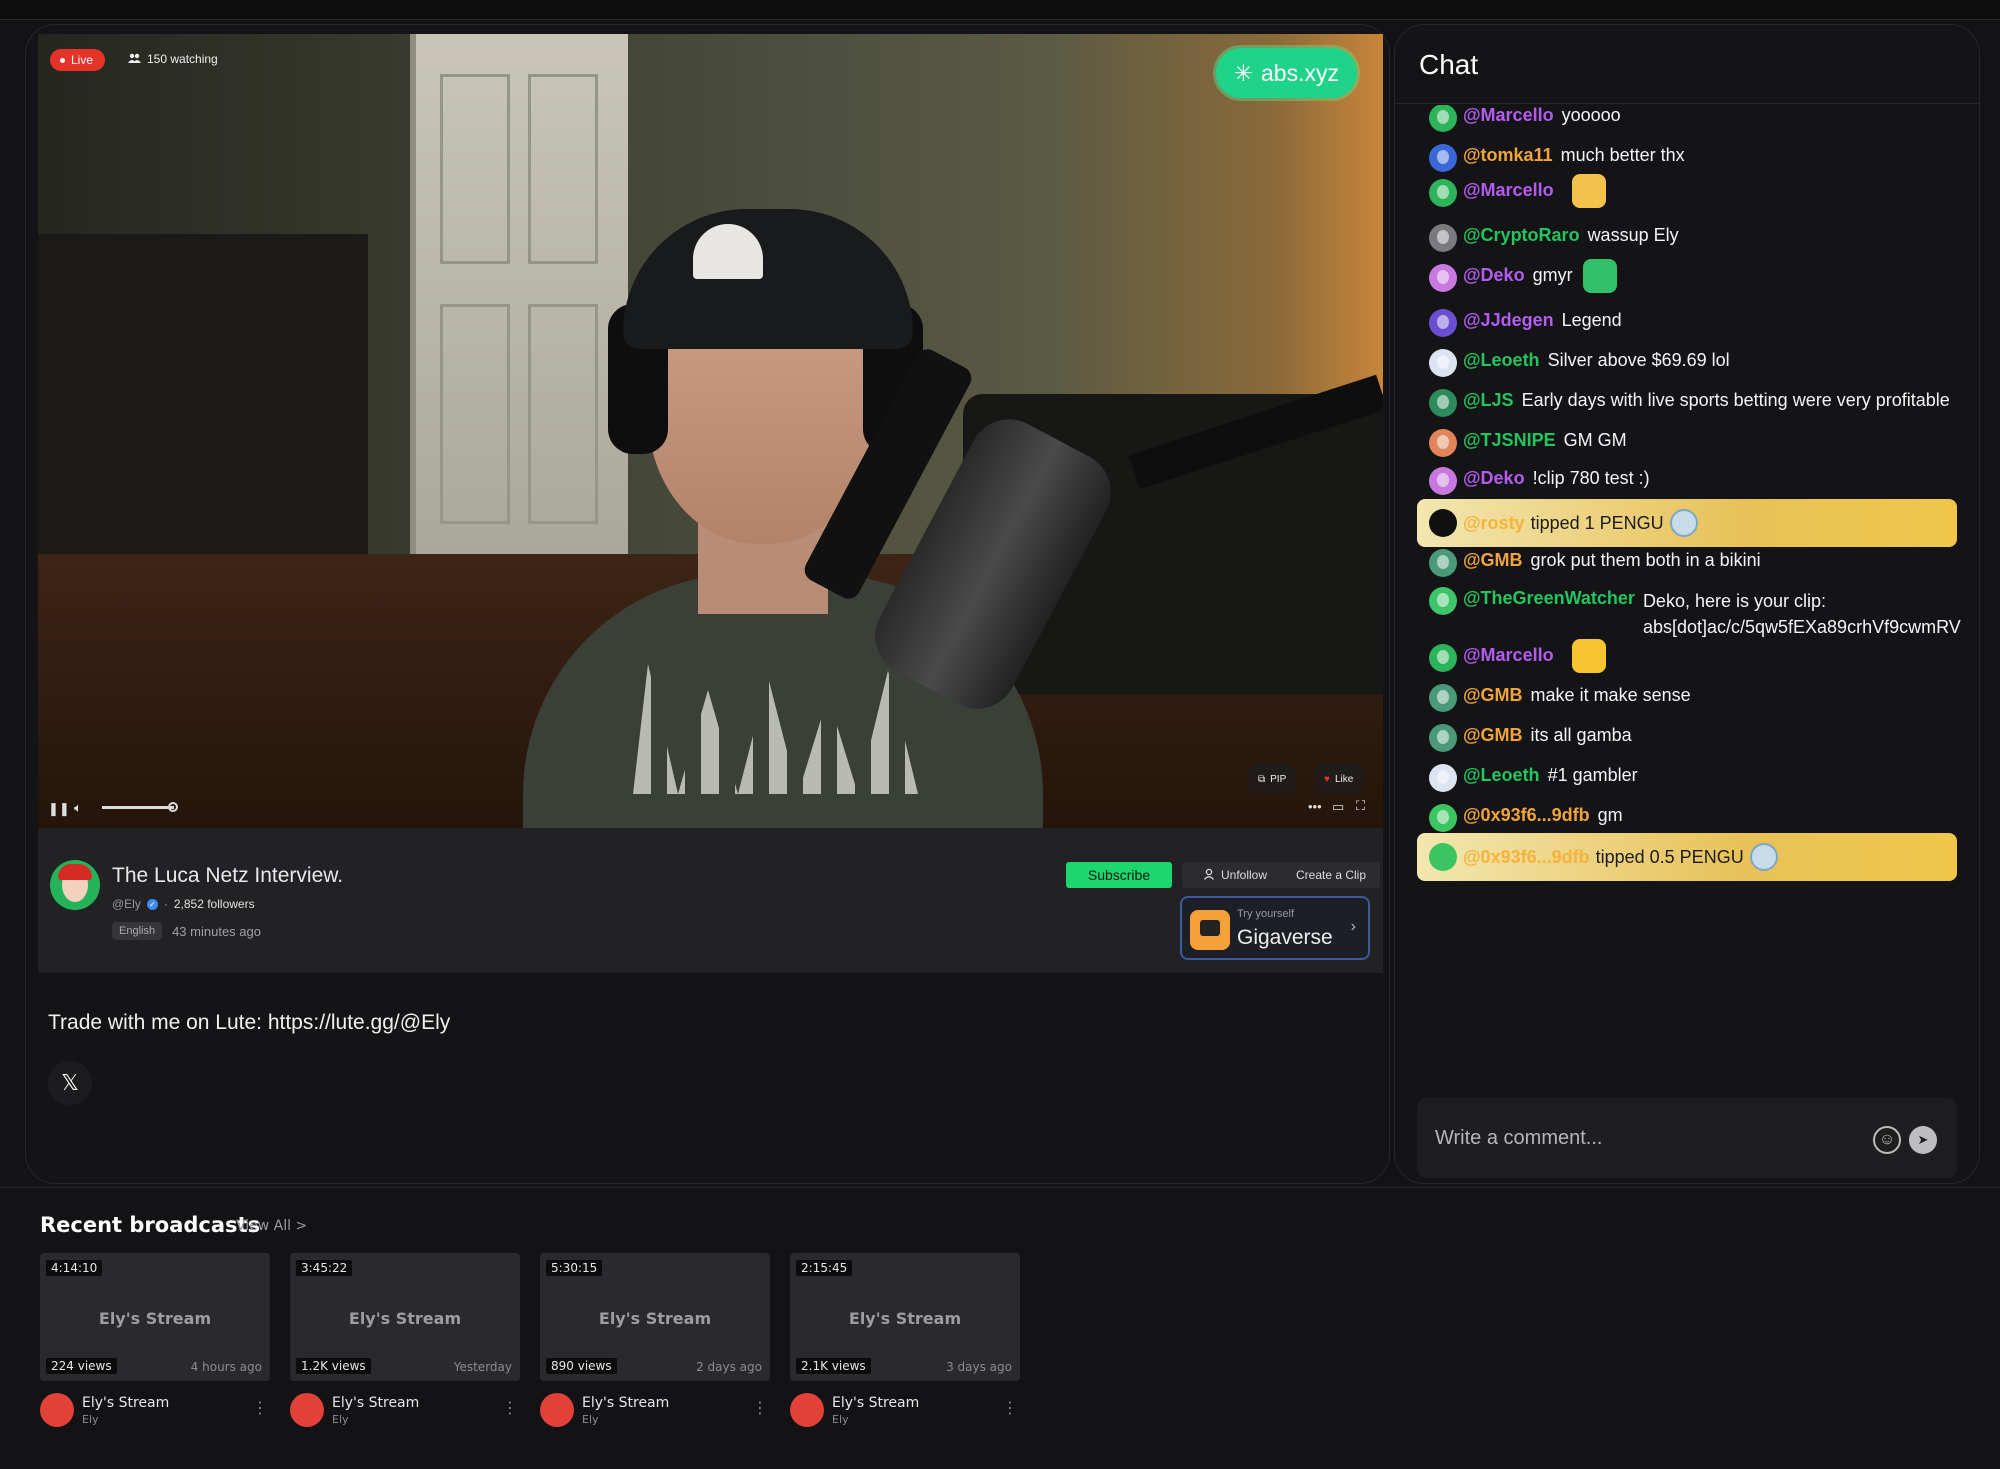 The width and height of the screenshot is (2000, 1469). I want to click on send-icon: ➤, so click(1923, 1140).